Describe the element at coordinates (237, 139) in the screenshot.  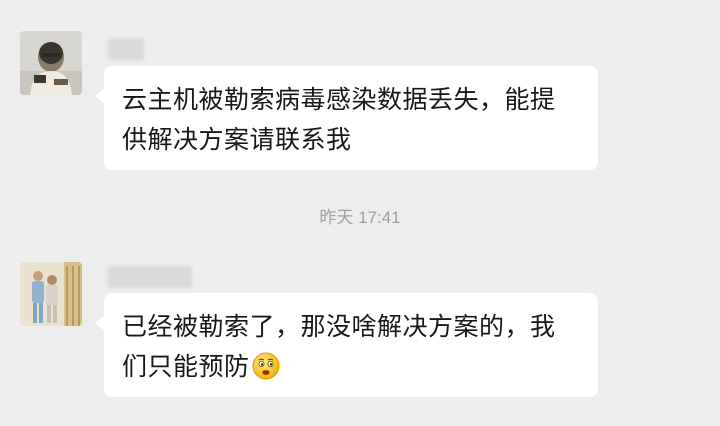
I see `message-text: 供解决方案请联系我` at that location.